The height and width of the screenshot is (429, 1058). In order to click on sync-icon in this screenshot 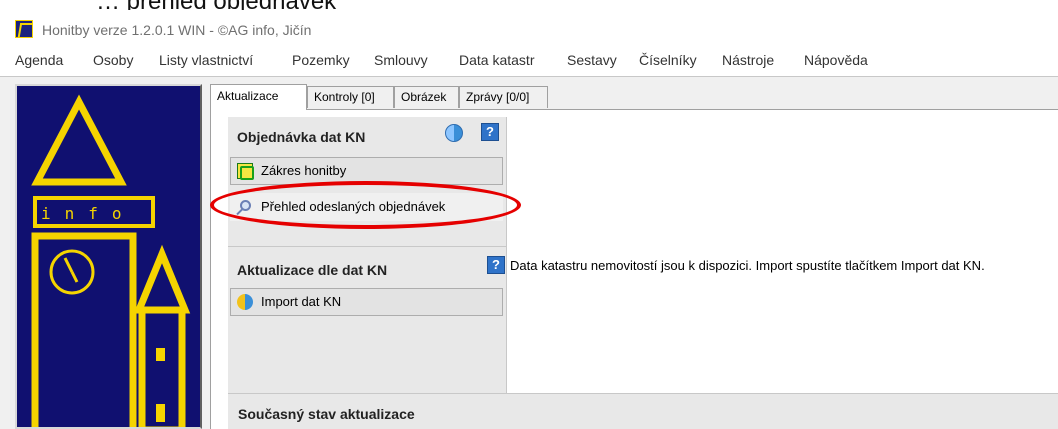, I will do `click(454, 133)`.